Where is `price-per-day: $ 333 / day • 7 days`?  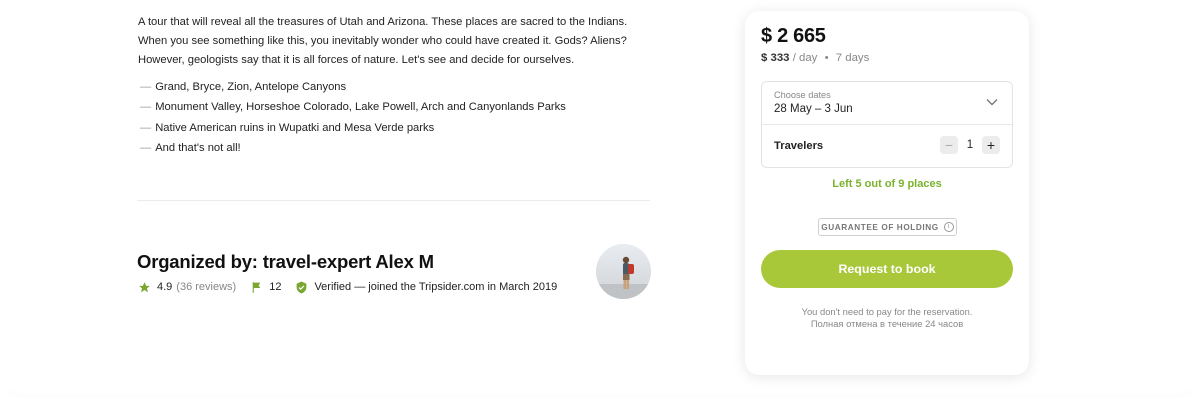
price-per-day: $ 333 / day • 7 days is located at coordinates (815, 58).